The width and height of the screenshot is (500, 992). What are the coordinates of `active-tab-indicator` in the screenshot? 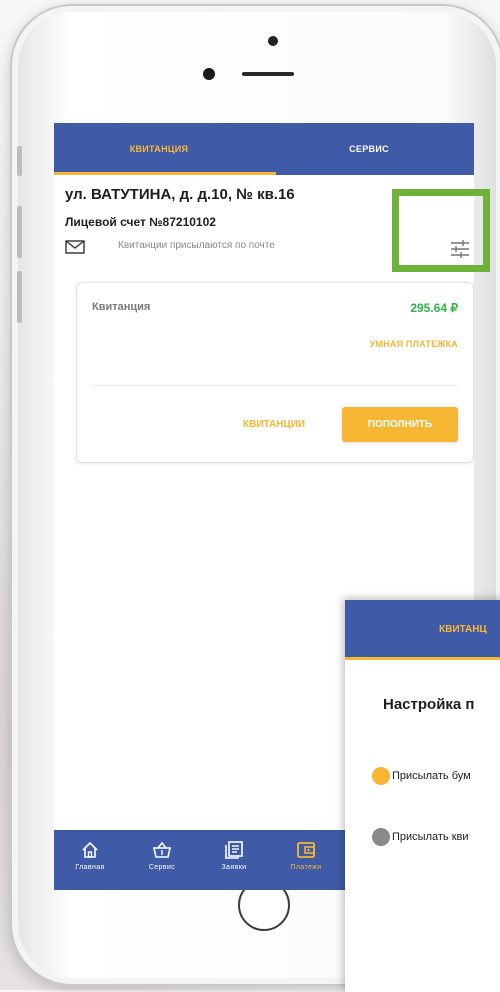 It's located at (165, 173).